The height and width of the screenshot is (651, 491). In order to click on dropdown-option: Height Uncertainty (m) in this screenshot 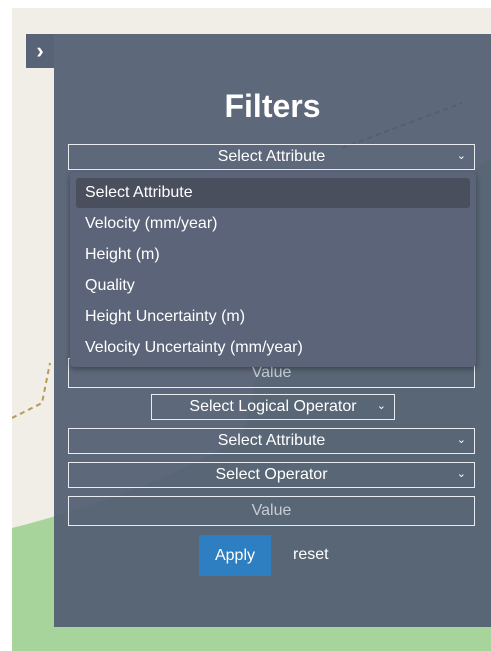, I will do `click(273, 317)`.